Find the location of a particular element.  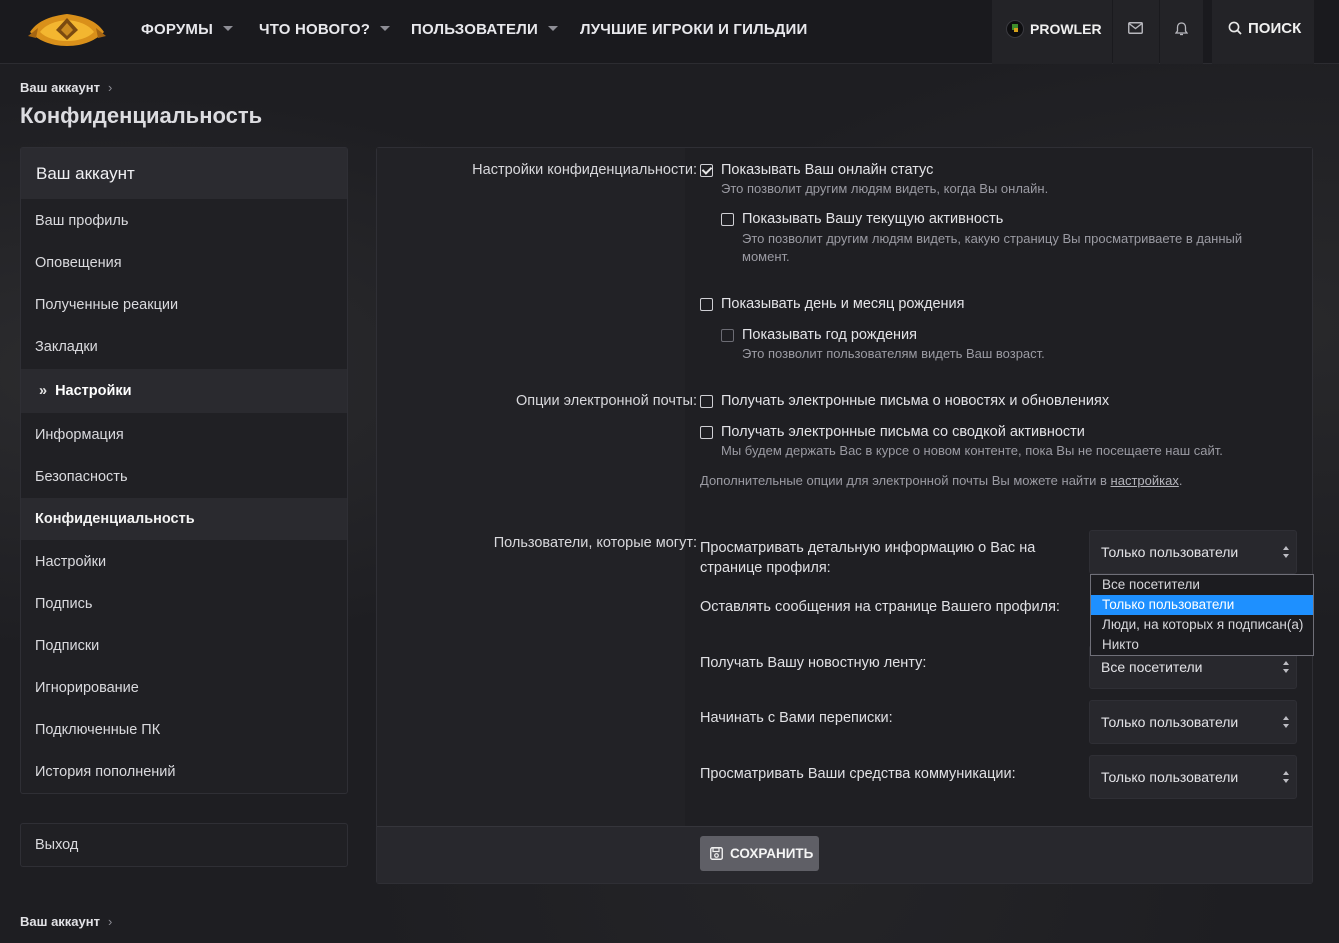

perm-view-profile-select: Только пользователи is located at coordinates (1193, 552).